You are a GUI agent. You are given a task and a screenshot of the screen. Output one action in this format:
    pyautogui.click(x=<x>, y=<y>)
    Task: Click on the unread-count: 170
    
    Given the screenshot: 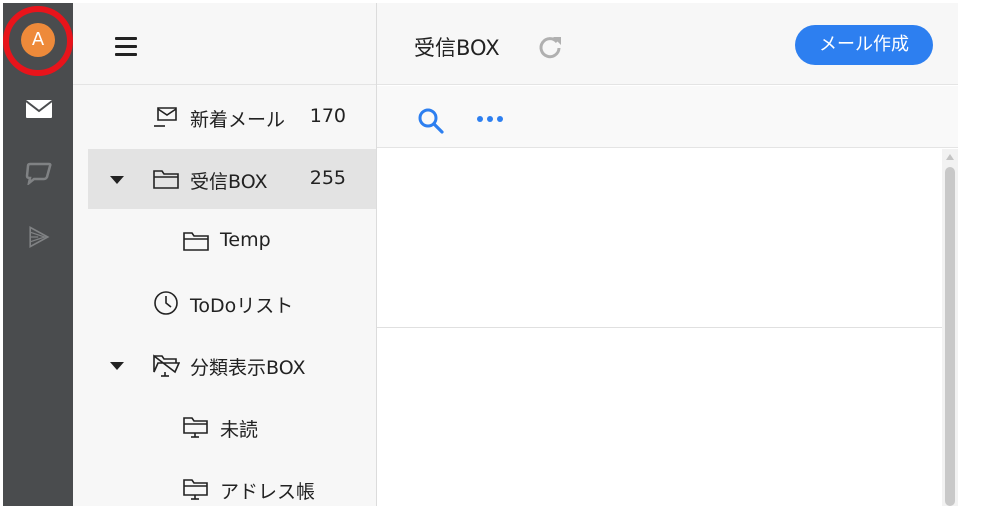 What is the action you would take?
    pyautogui.click(x=327, y=116)
    